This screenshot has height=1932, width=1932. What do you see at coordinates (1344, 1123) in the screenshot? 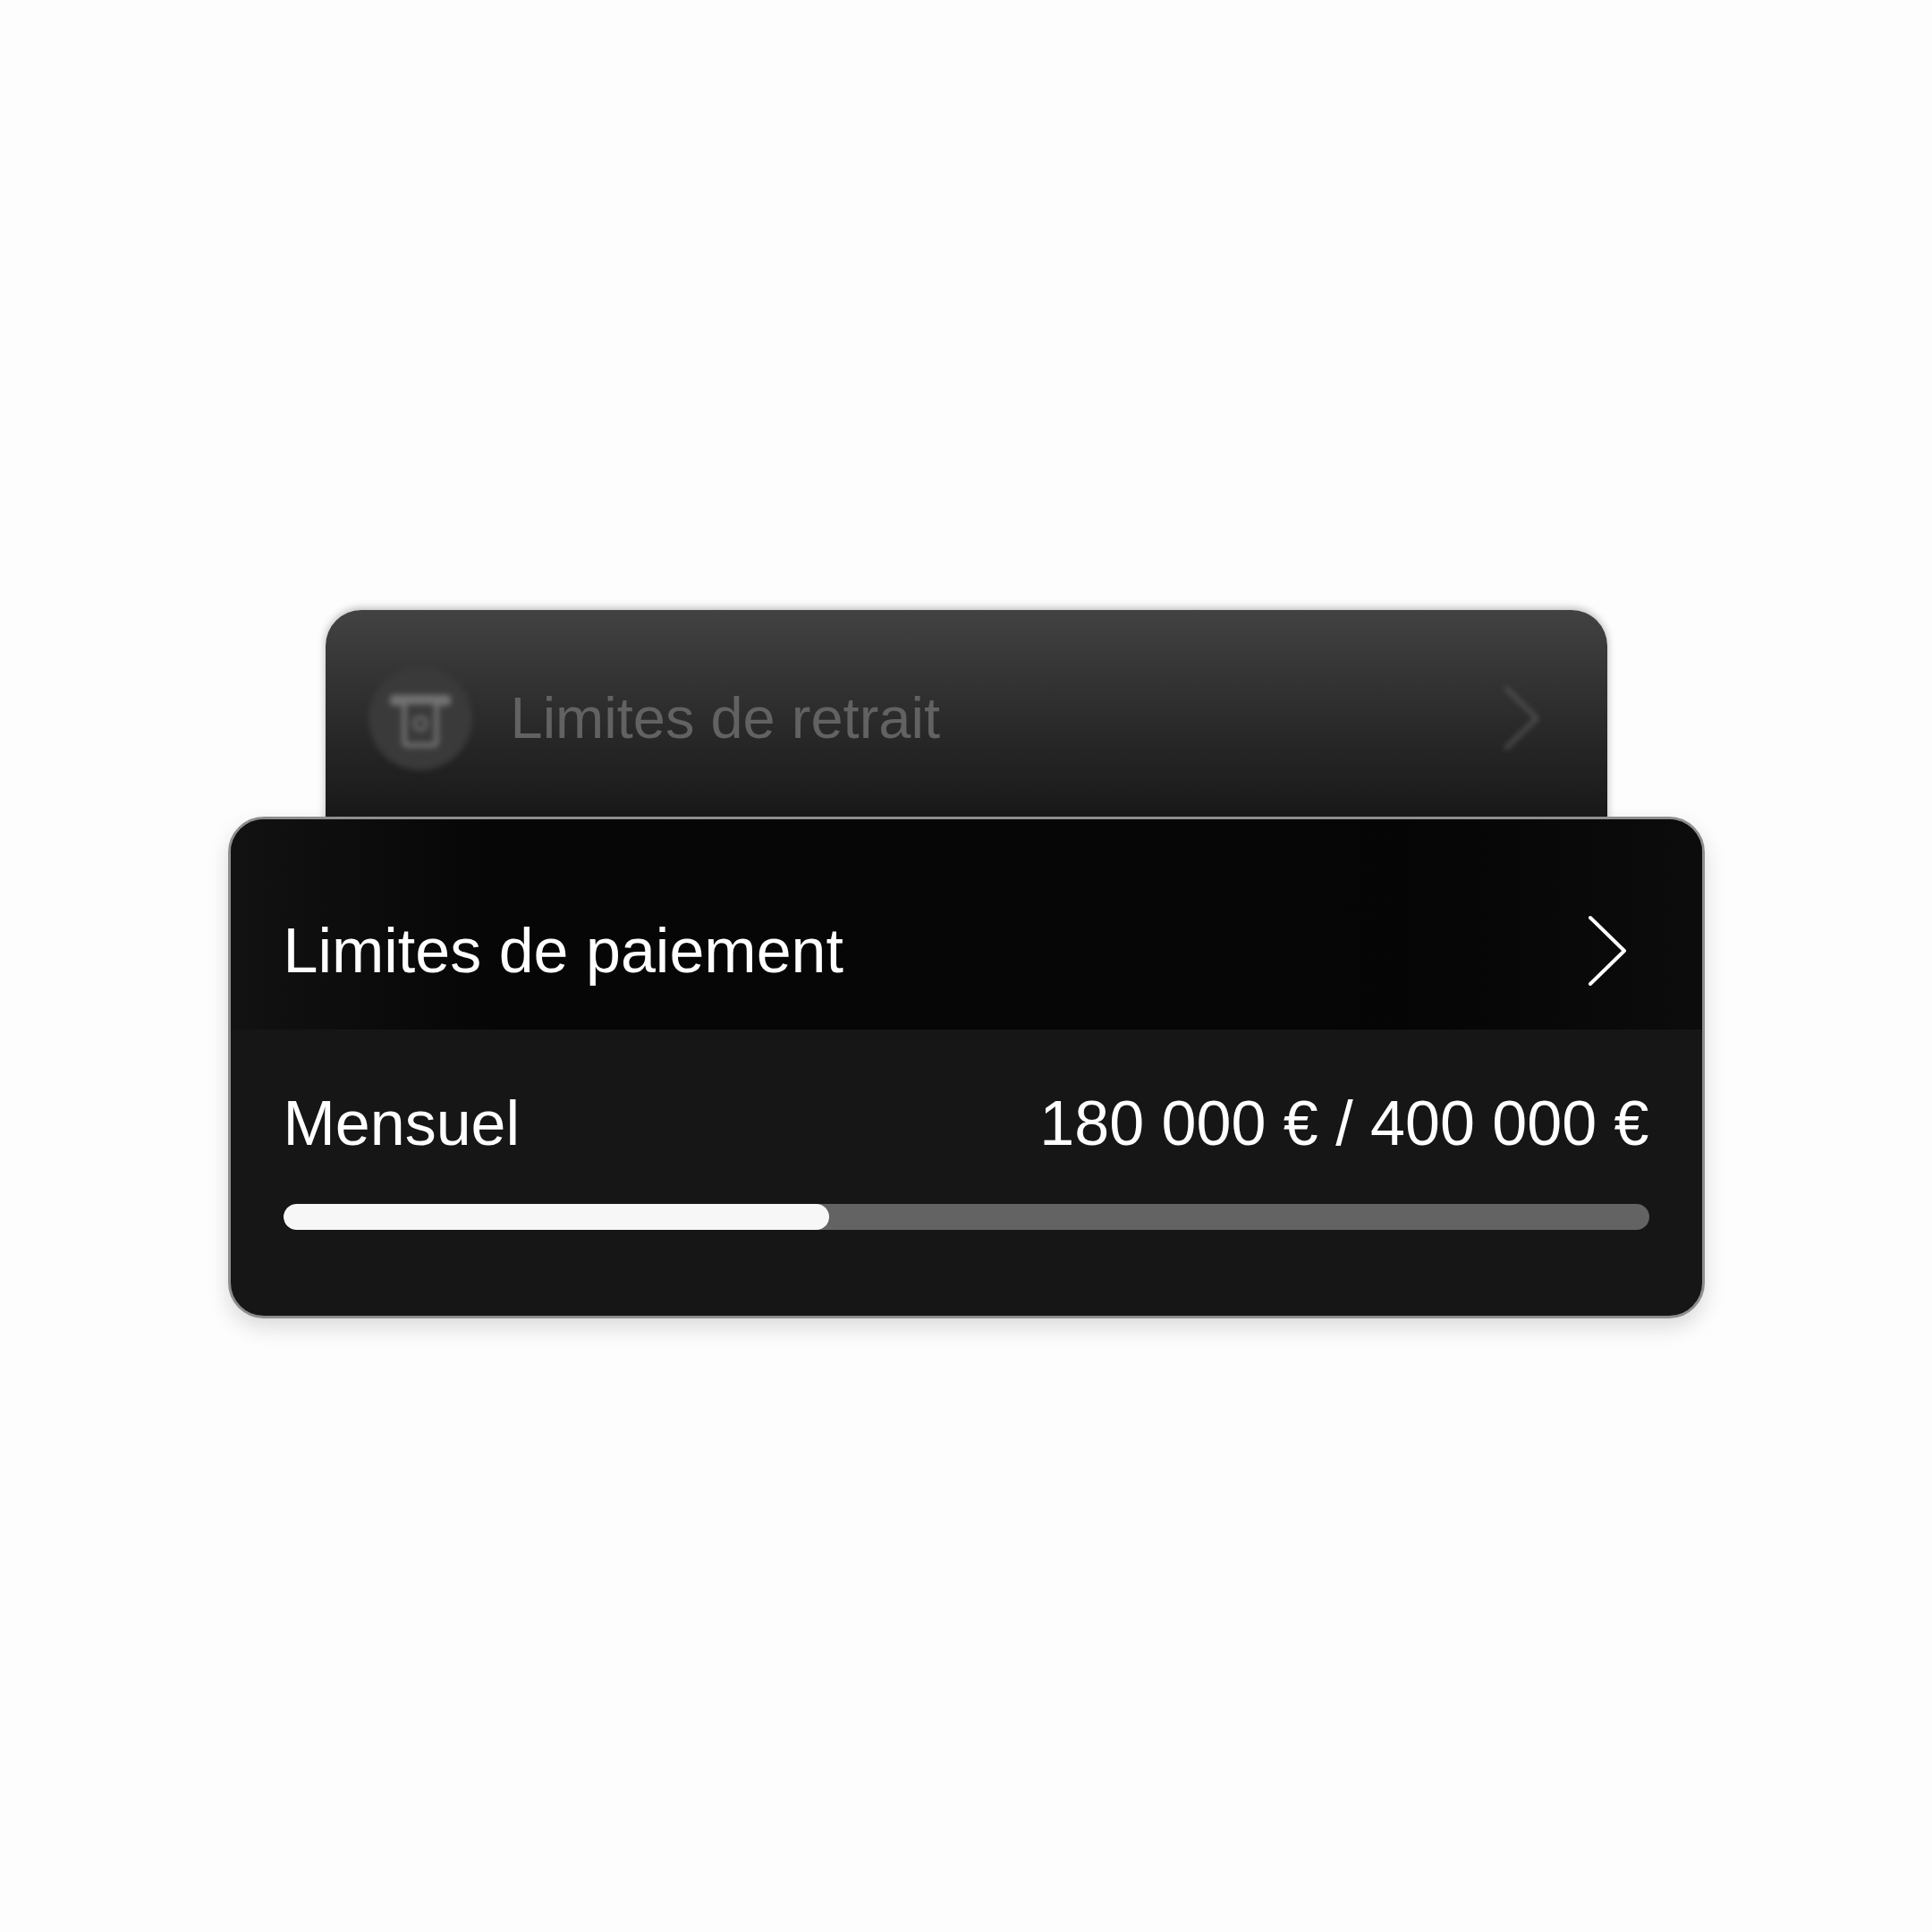
I see `amount-value: 180 000 € / 400 000 €` at bounding box center [1344, 1123].